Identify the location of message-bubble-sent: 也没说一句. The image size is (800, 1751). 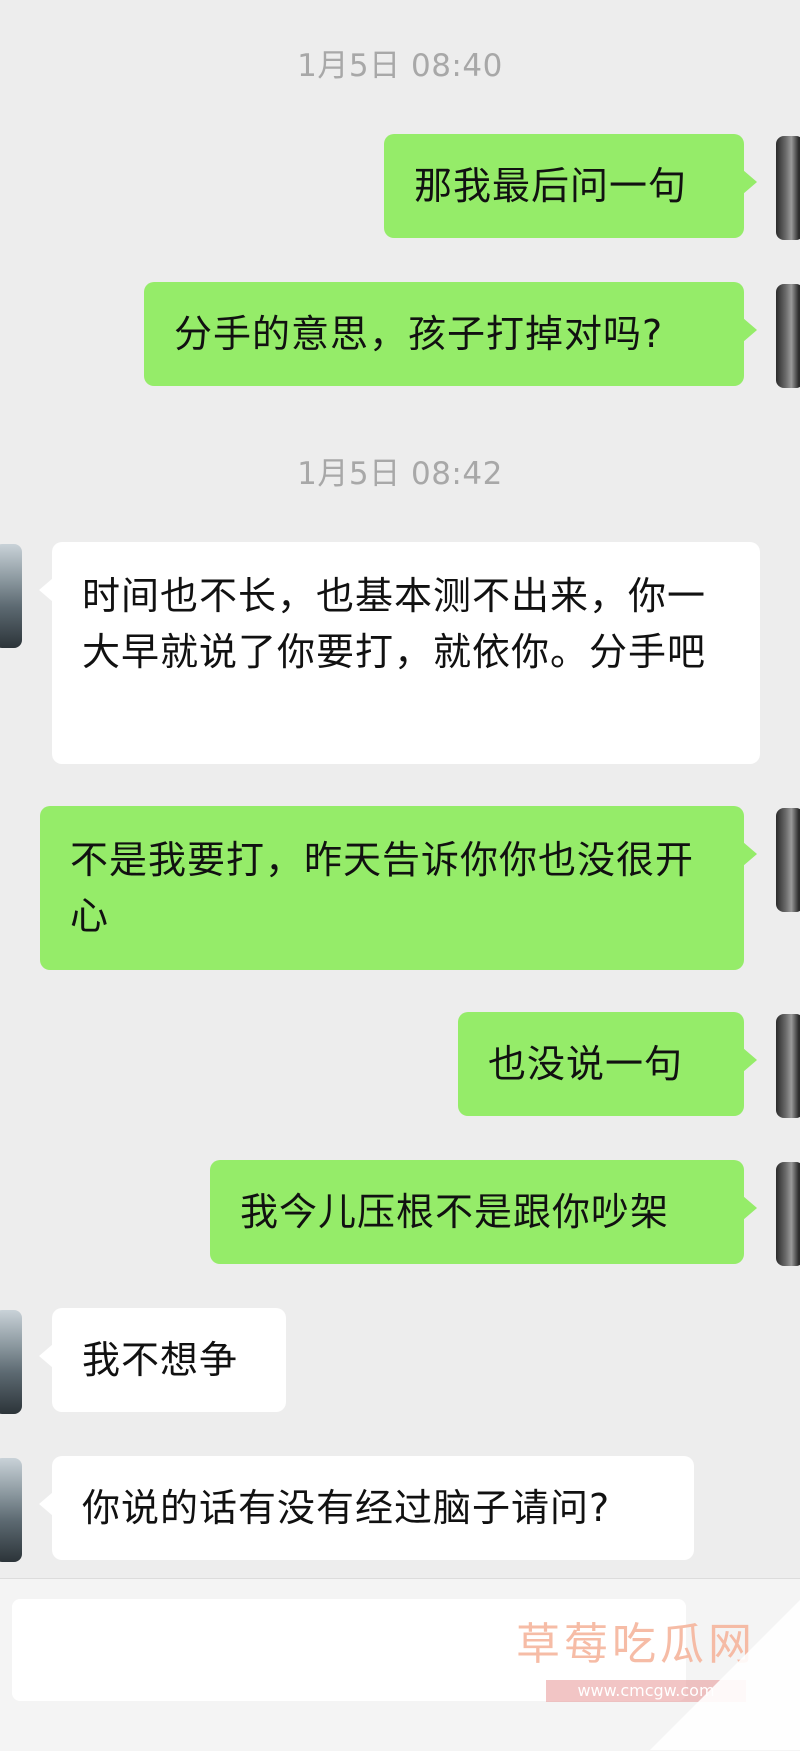
(607, 1064).